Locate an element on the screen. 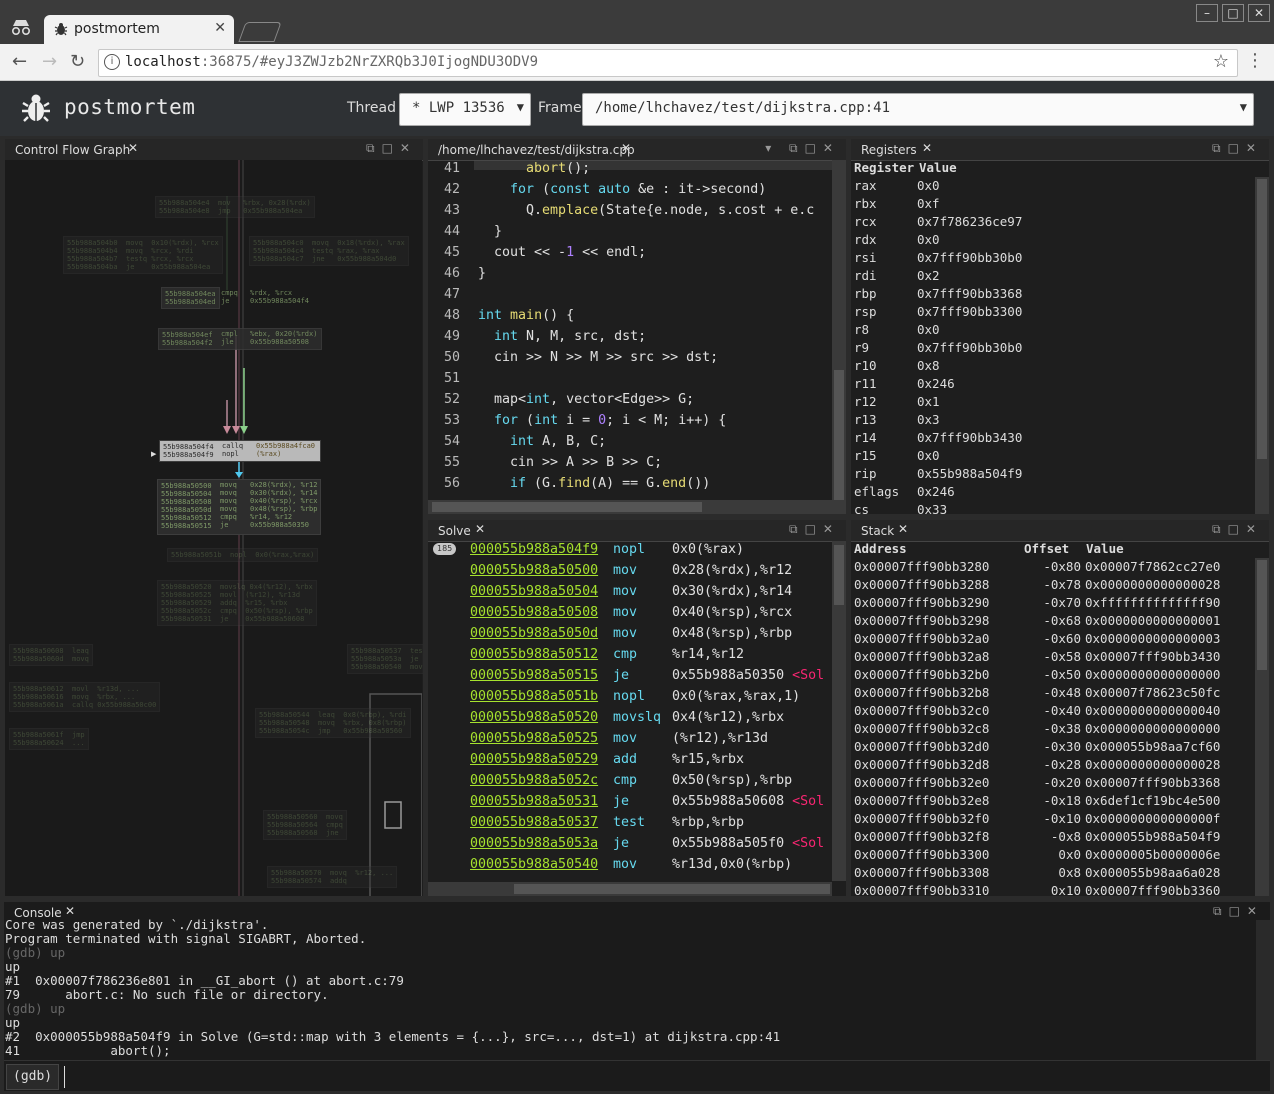 This screenshot has width=1274, height=1094. disassembly-row: 000055b988a50515 je 0x55b988a50350 <Sol is located at coordinates (637, 675).